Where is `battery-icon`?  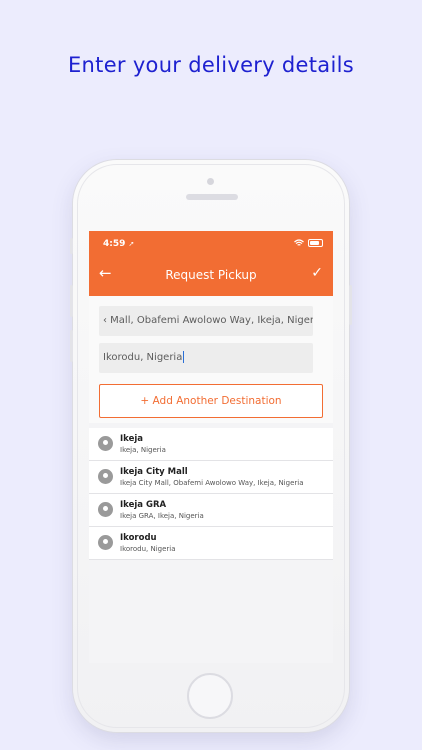
battery-icon is located at coordinates (315, 243).